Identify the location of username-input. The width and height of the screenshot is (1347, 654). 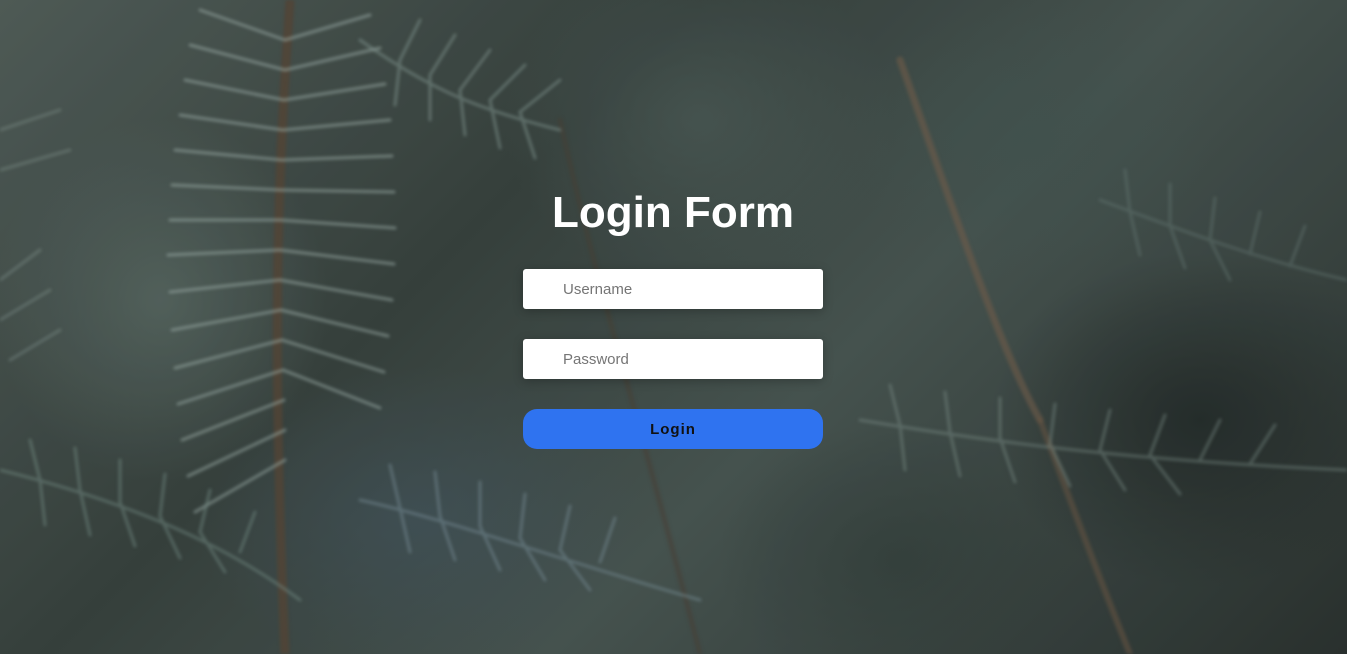
(673, 289).